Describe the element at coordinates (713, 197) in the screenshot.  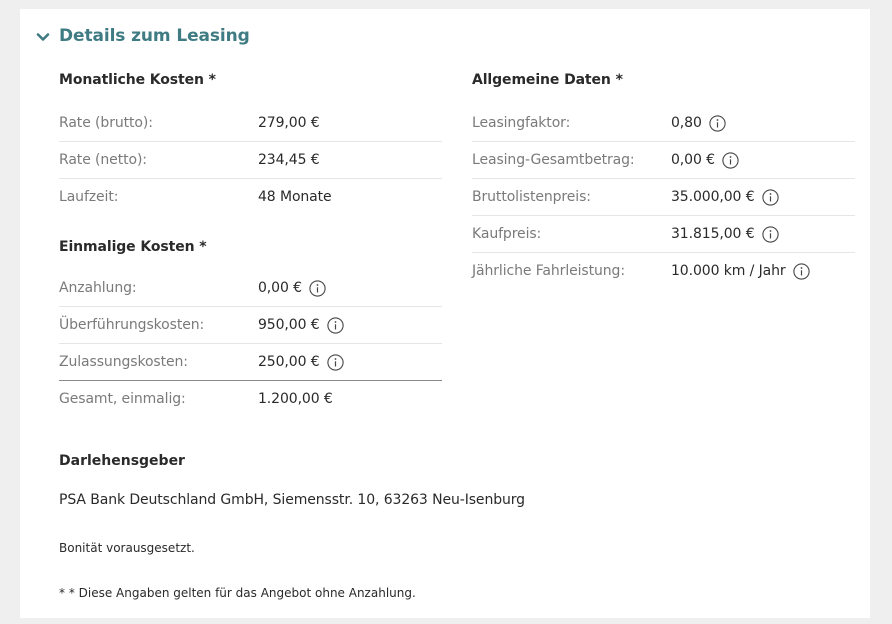
I see `value-text: 35.000,00 €` at that location.